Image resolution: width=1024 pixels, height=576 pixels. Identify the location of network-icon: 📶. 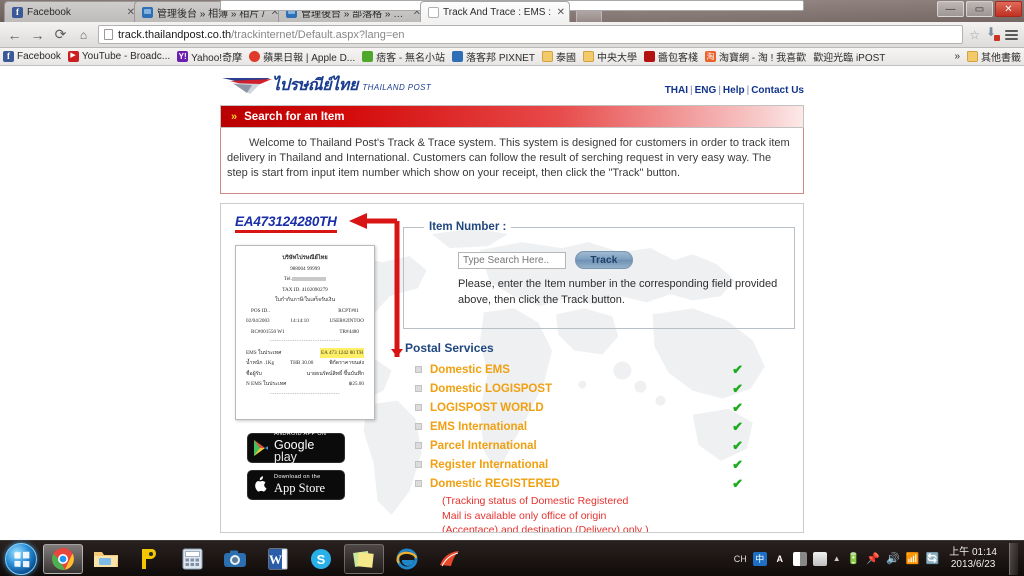
(913, 558).